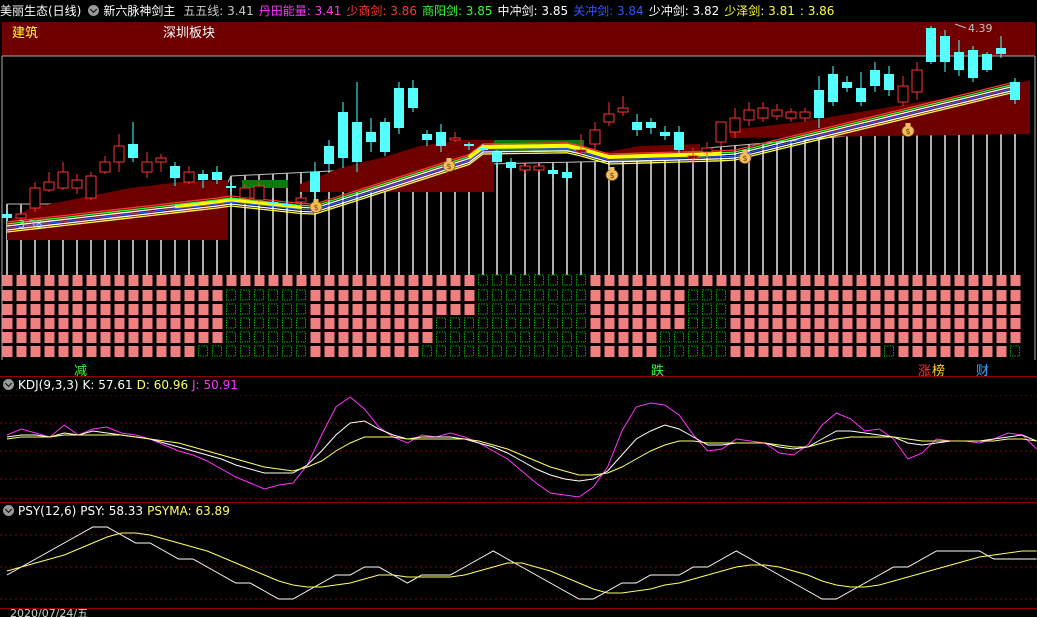  Describe the element at coordinates (189, 33) in the screenshot. I see `board-label: 深圳板块` at that location.